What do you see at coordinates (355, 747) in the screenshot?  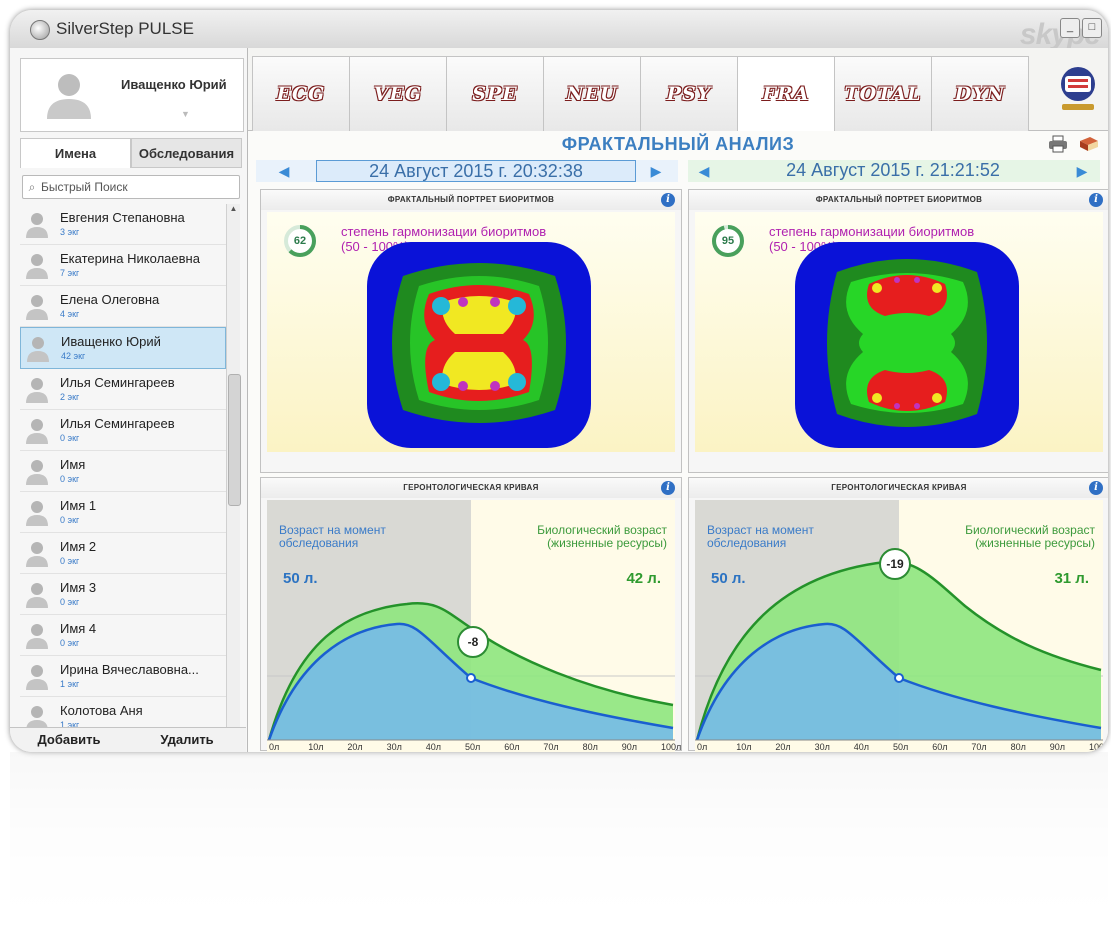 I see `x-axis-tick: 20л` at bounding box center [355, 747].